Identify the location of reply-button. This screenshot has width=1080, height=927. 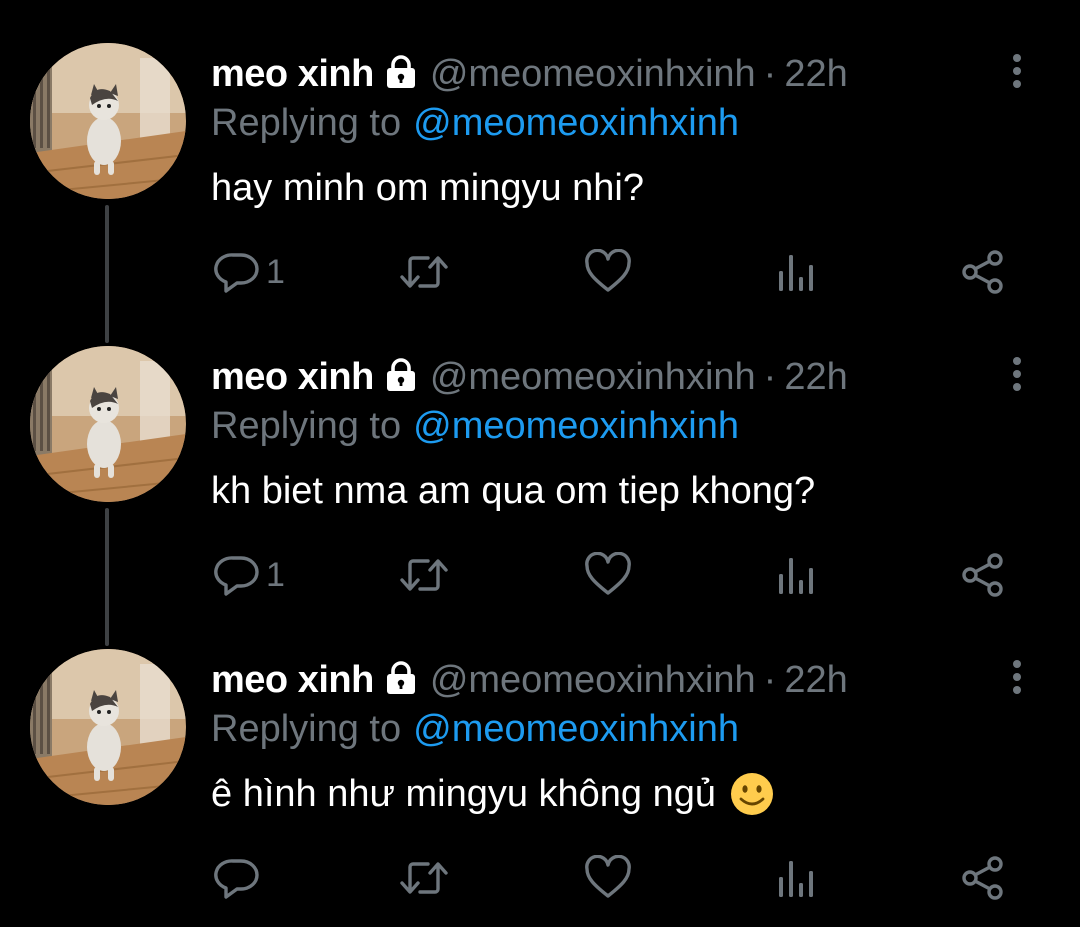
(240, 878).